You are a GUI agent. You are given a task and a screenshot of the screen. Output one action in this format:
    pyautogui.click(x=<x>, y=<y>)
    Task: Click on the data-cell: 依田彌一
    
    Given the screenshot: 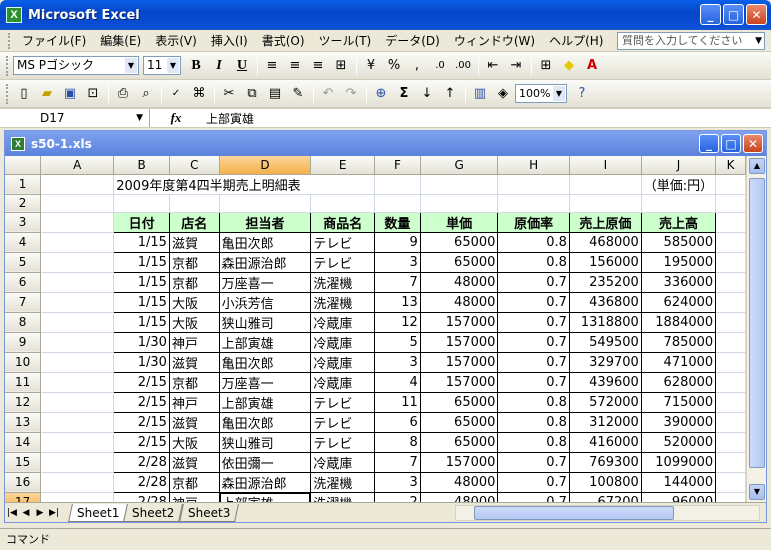 What is the action you would take?
    pyautogui.click(x=265, y=462)
    